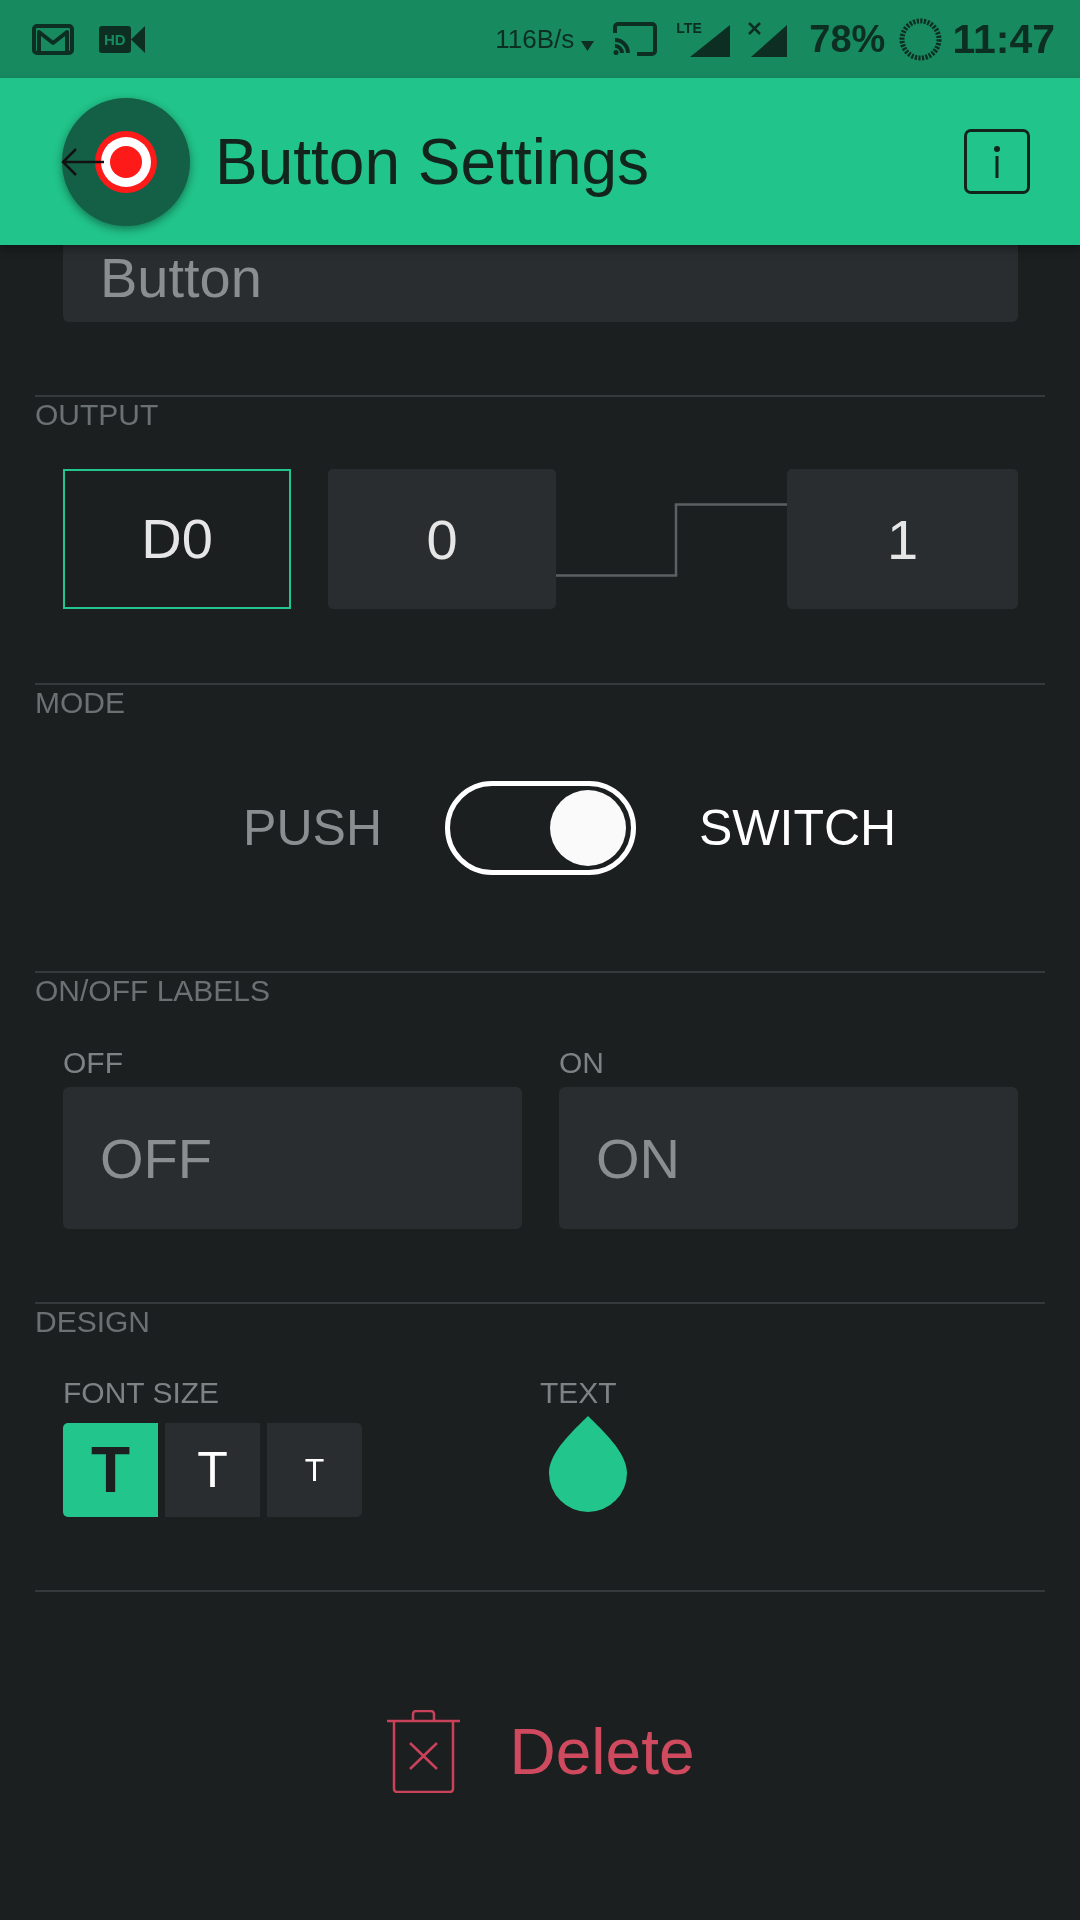  What do you see at coordinates (53, 39) in the screenshot?
I see `mail-icon` at bounding box center [53, 39].